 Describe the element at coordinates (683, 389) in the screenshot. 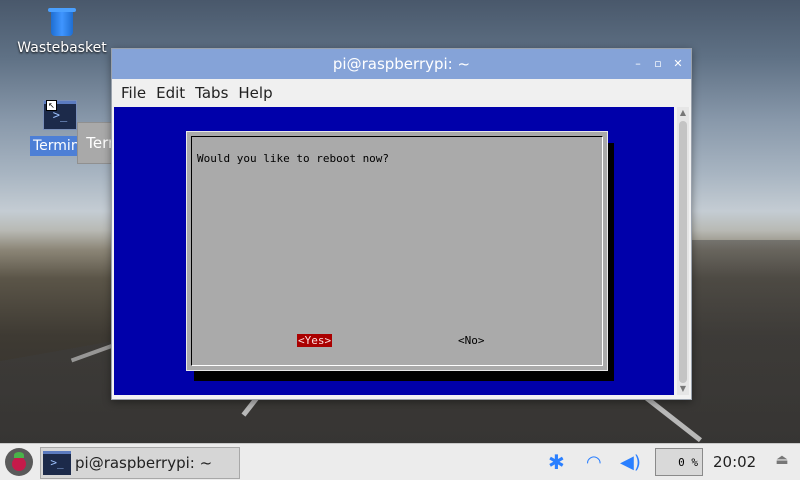

I see `scroll-down-icon: ▼` at that location.